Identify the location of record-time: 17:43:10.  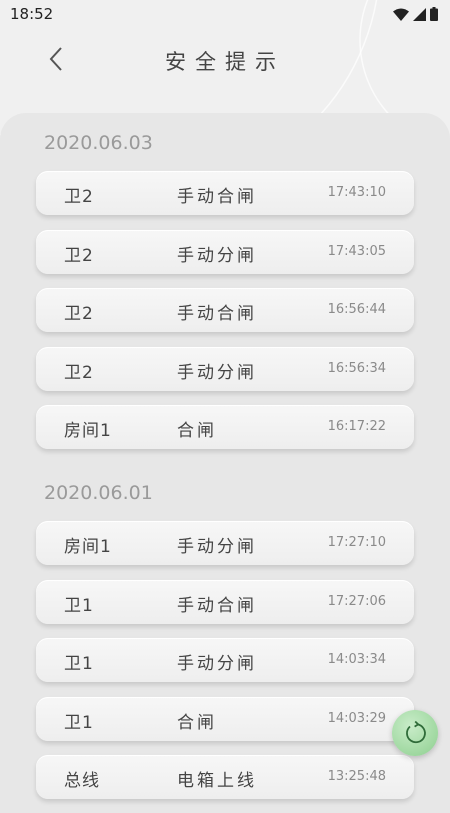
(356, 192).